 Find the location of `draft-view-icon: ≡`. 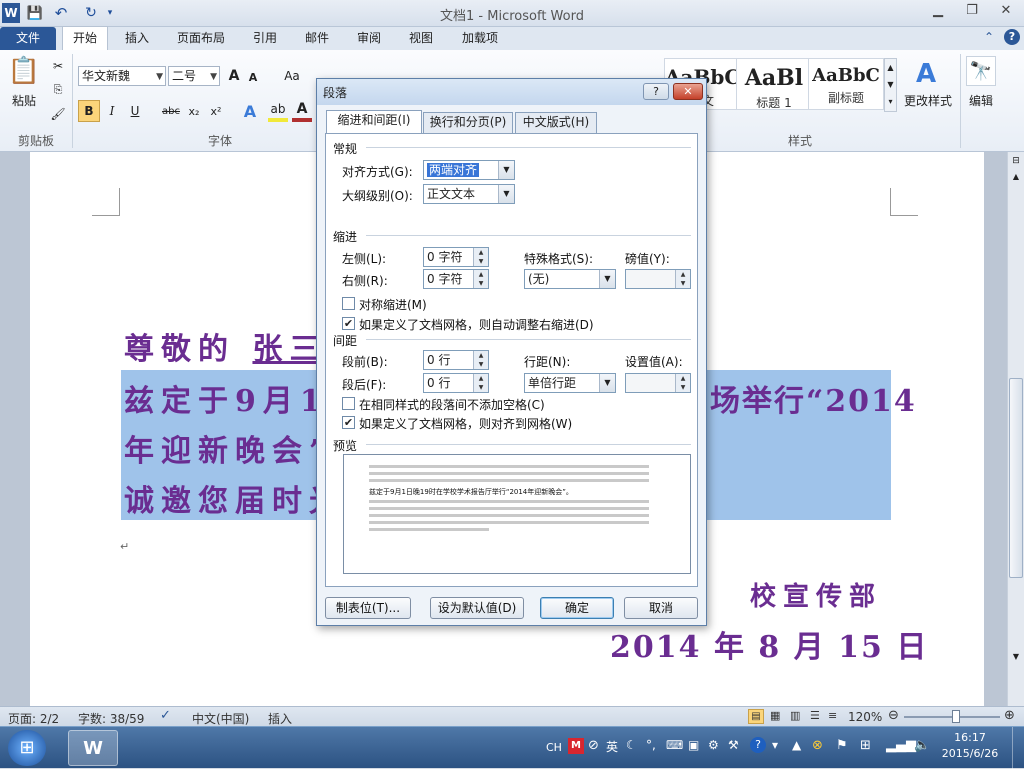

draft-view-icon: ≡ is located at coordinates (832, 715).